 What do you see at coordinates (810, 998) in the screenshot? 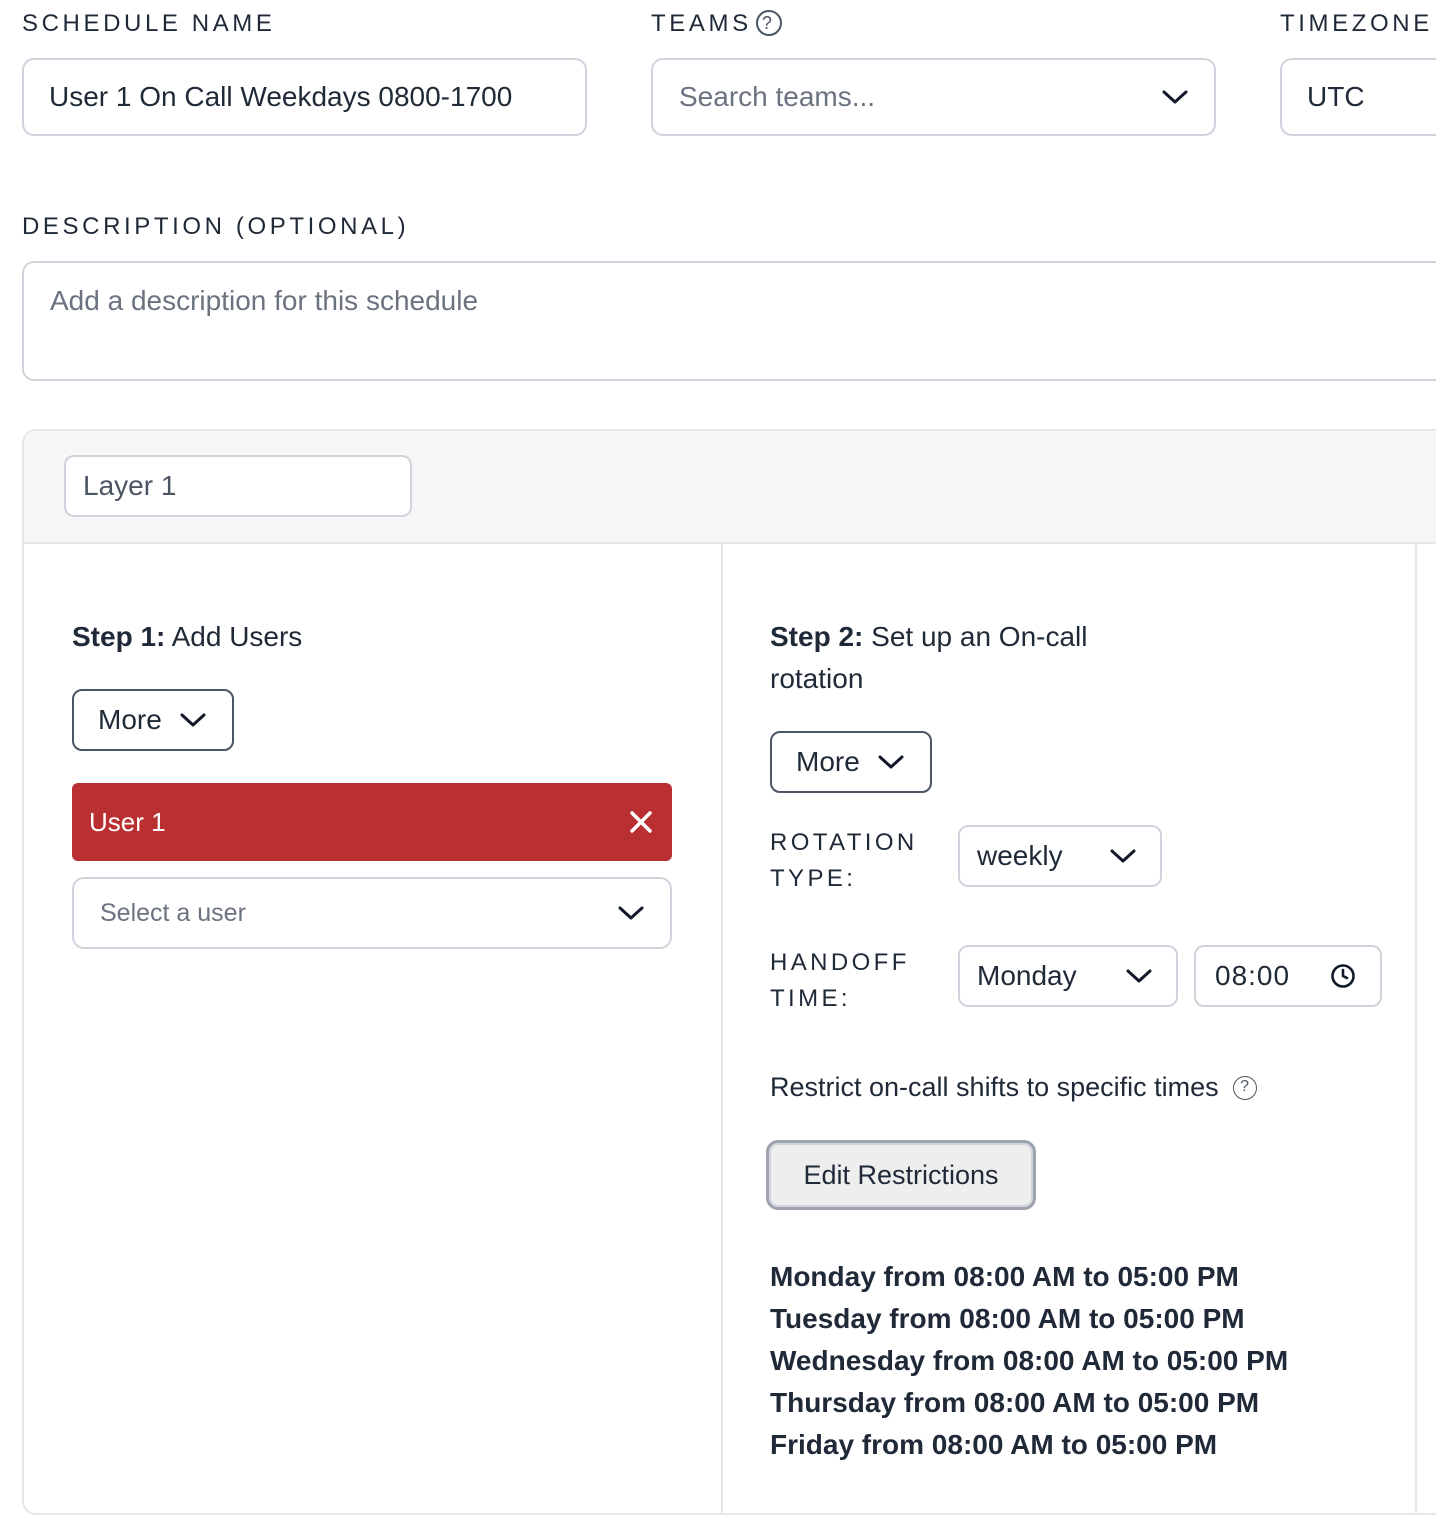
I see `handoff-label-line2: TIME:` at bounding box center [810, 998].